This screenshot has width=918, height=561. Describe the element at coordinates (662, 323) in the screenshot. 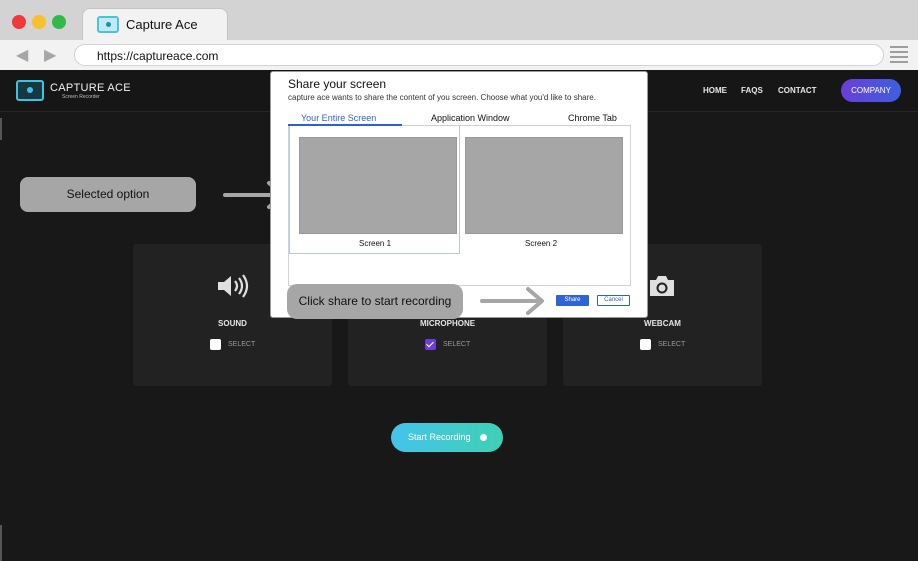

I see `webcam-label: WEBCAM` at that location.